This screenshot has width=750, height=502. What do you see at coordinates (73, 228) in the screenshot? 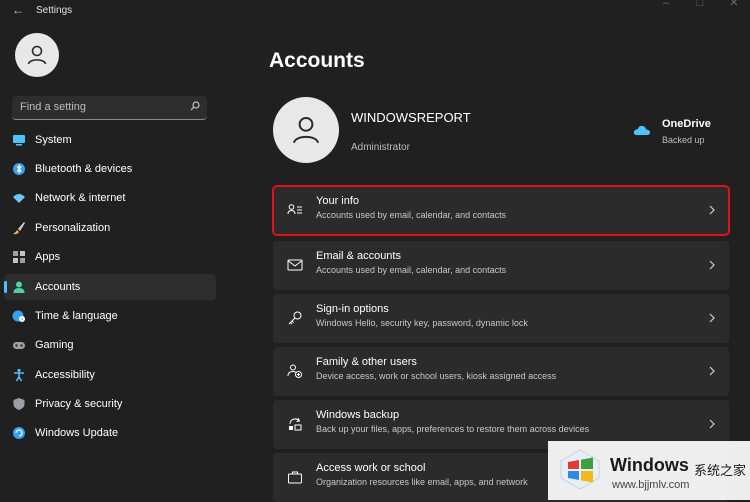
I see `sidebar-item-label: Personalization` at bounding box center [73, 228].